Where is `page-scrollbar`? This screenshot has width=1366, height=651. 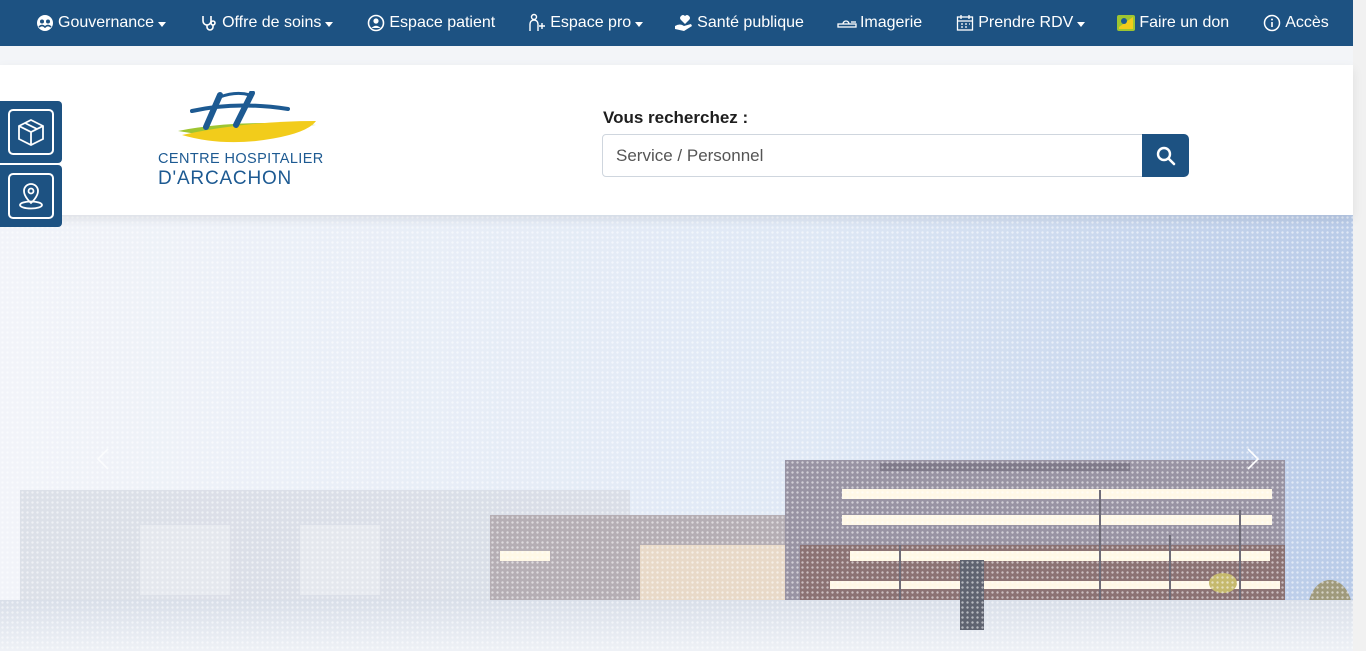
page-scrollbar is located at coordinates (1359, 325).